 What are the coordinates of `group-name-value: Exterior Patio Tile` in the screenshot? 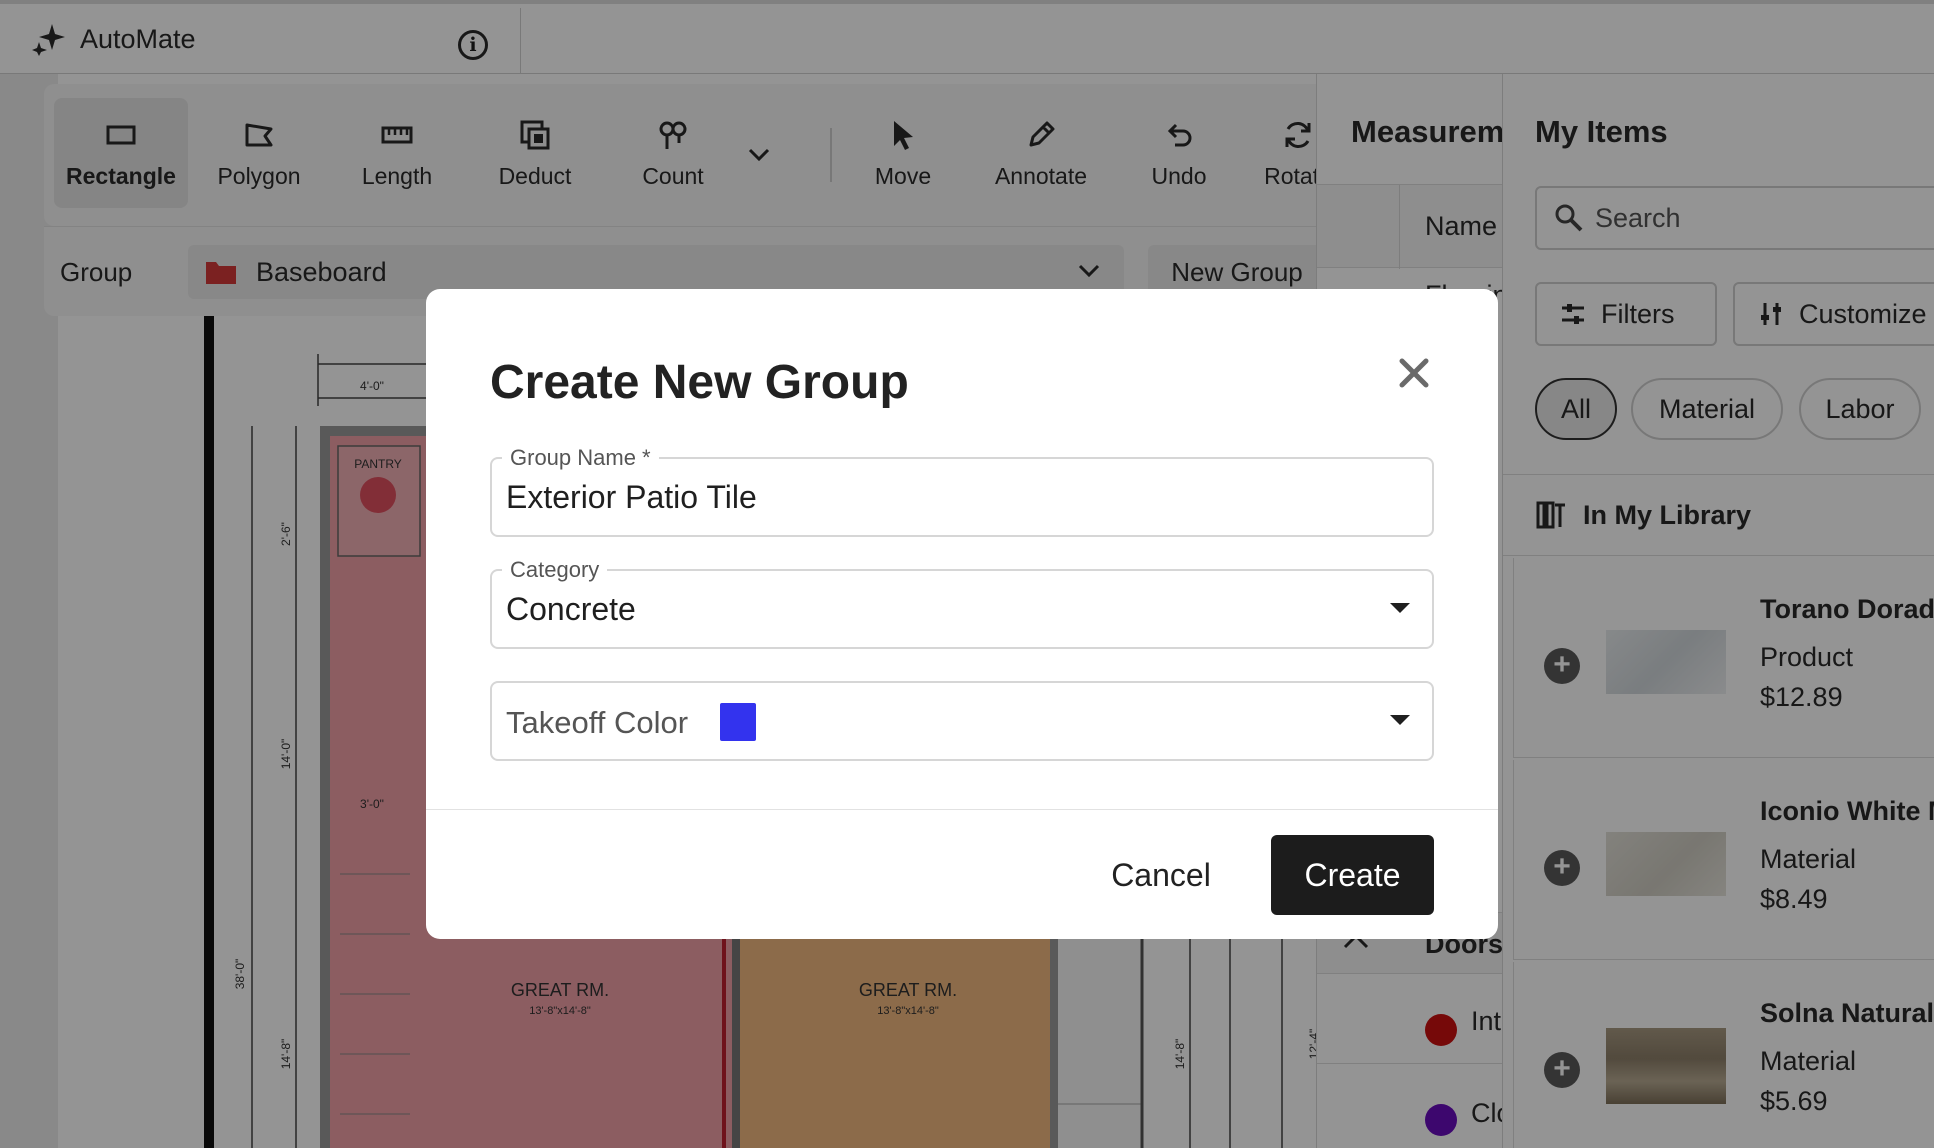 It's located at (631, 497).